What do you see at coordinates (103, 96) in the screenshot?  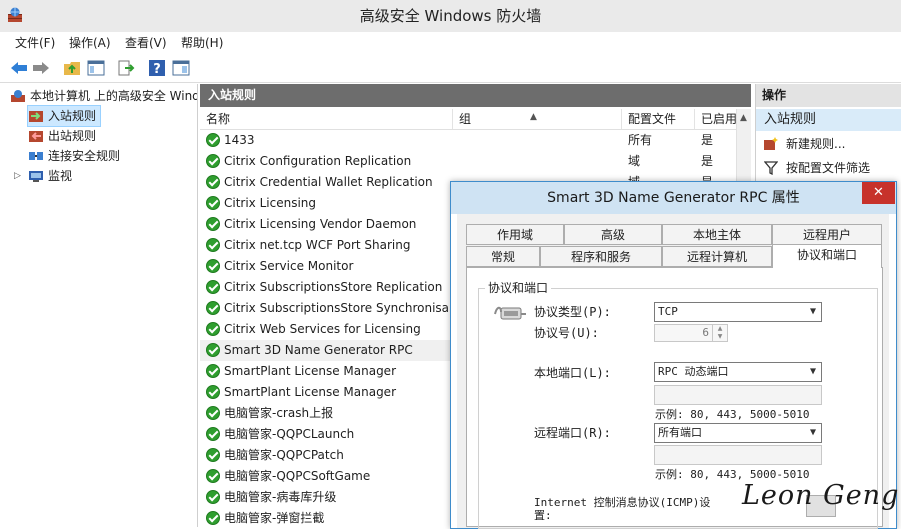 I see `tree-root: 本地计算机 上的高级安全 Windows 防火墙` at bounding box center [103, 96].